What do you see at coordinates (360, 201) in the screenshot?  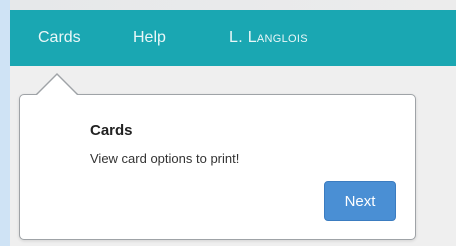 I see `next-button: Next` at bounding box center [360, 201].